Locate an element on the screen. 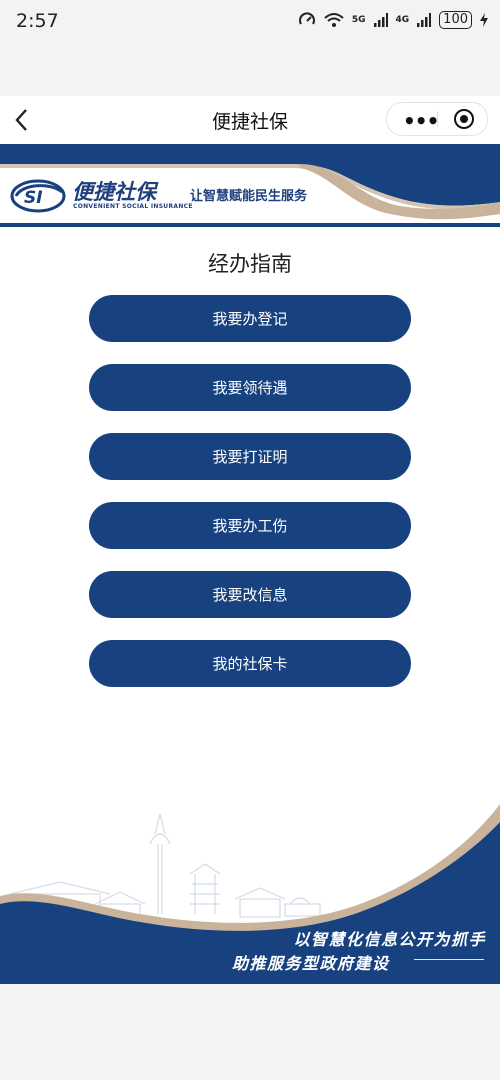  change-info-button: 我要改信息 is located at coordinates (250, 594).